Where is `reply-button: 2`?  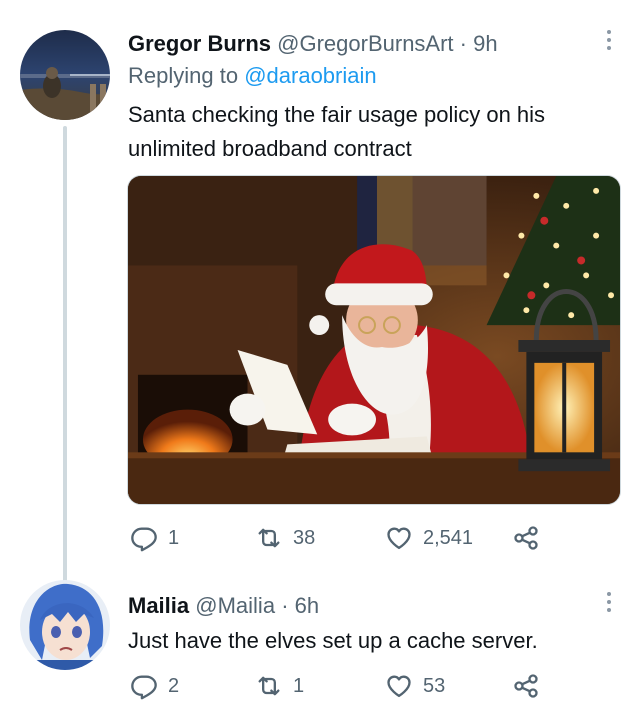
reply-button: 2 is located at coordinates (154, 686).